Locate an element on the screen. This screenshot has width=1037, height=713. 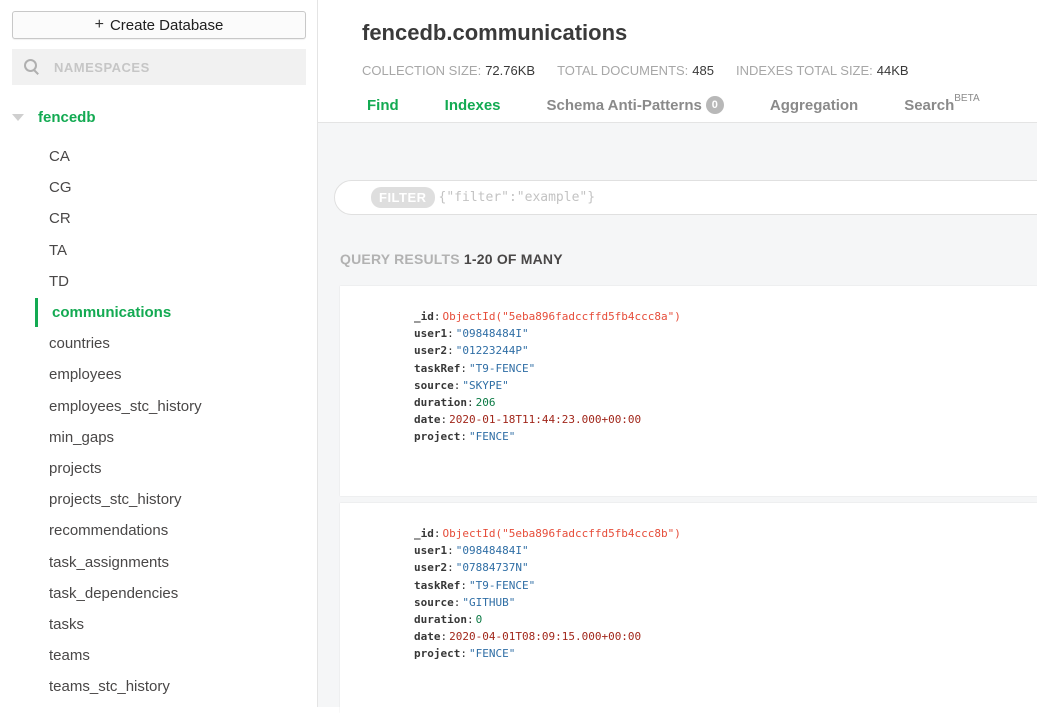
collection-item: projects is located at coordinates (159, 468).